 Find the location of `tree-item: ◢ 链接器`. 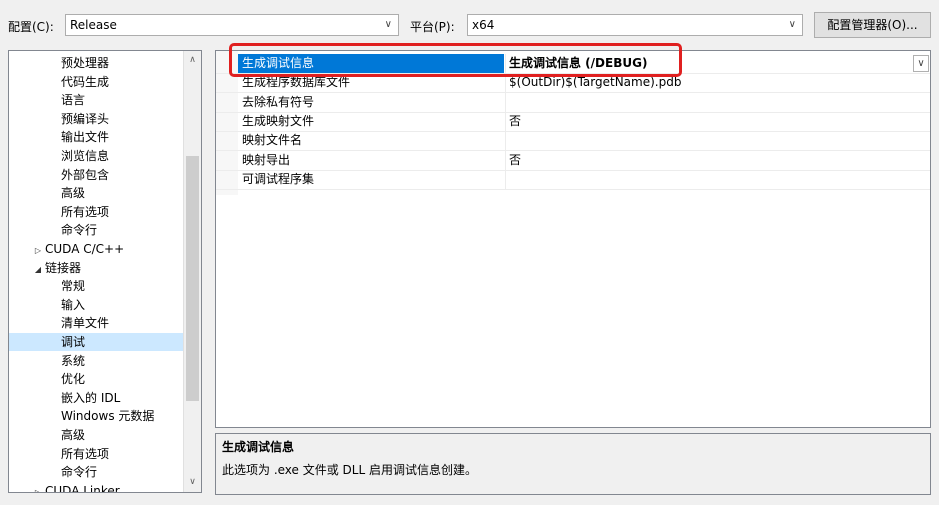

tree-item: ◢ 链接器 is located at coordinates (56, 268).